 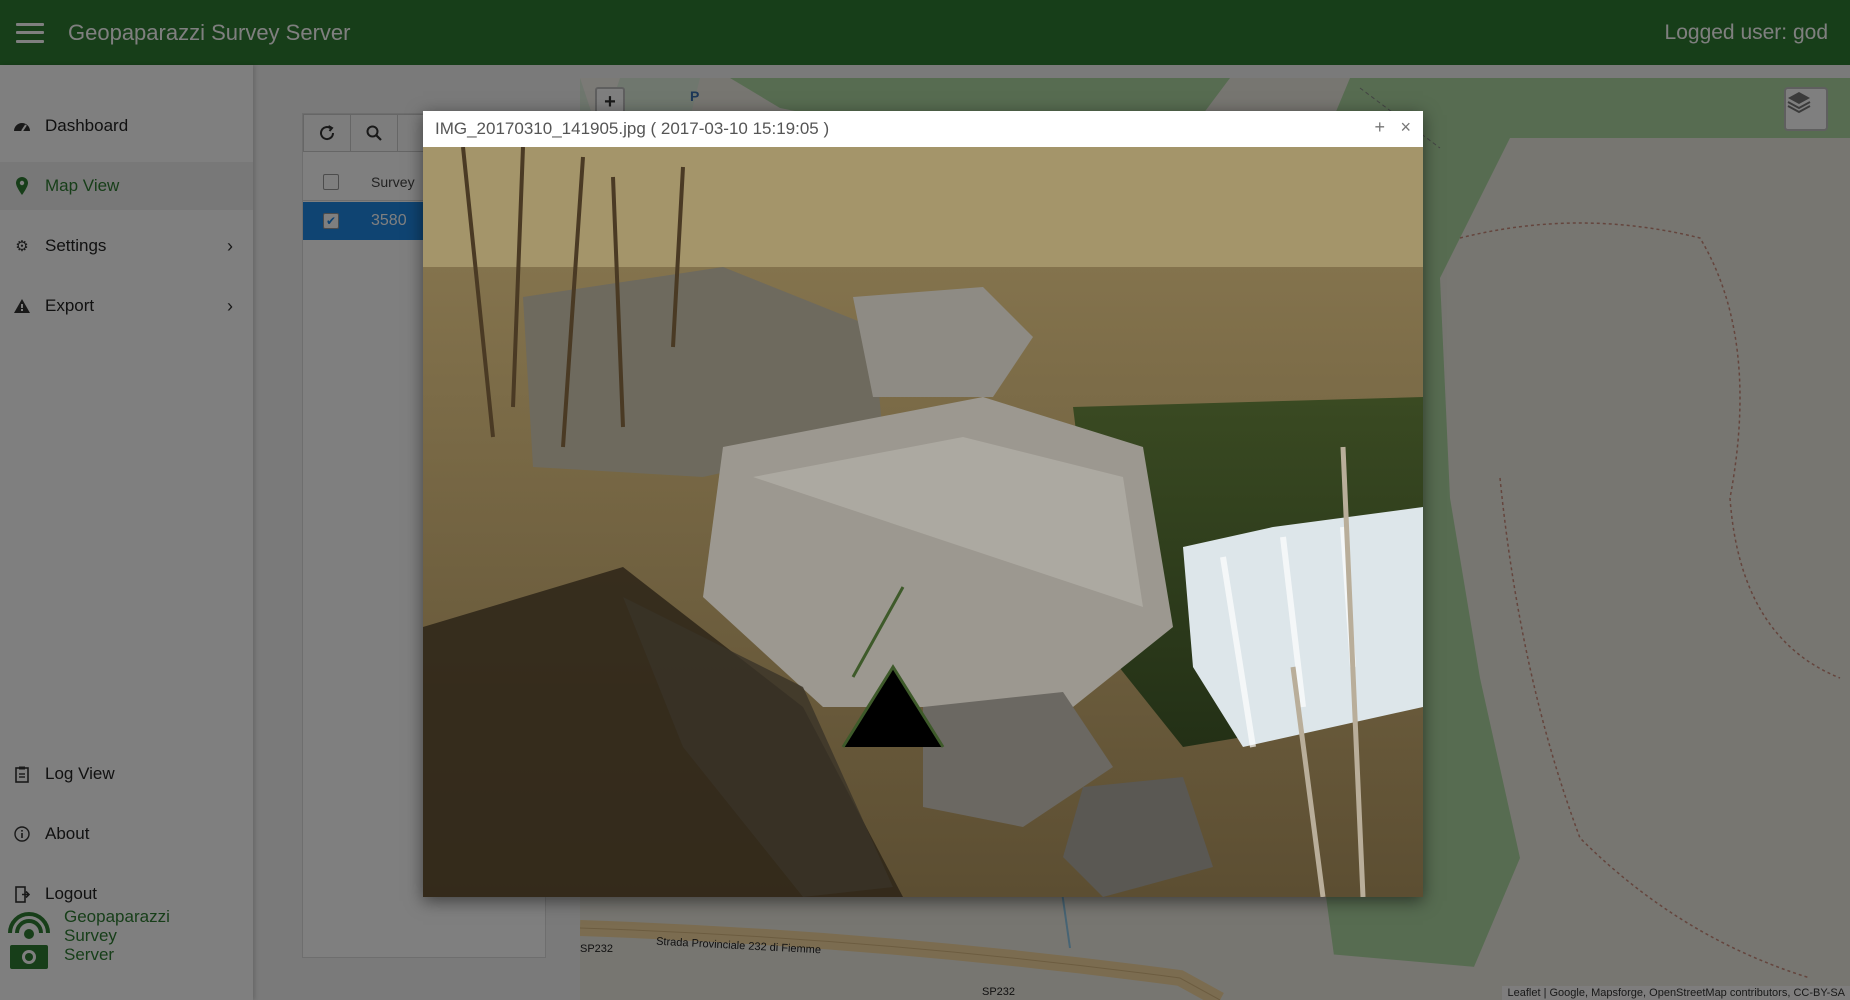 What do you see at coordinates (1405, 127) in the screenshot?
I see `close-button: ×` at bounding box center [1405, 127].